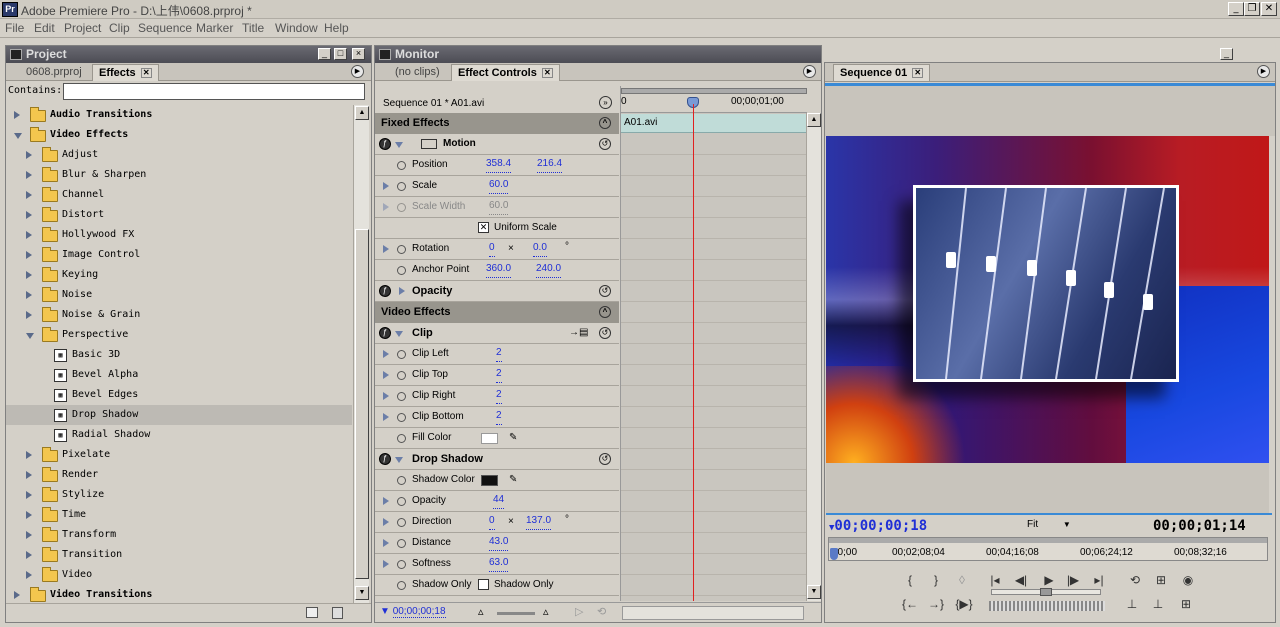 This screenshot has height=627, width=1280. What do you see at coordinates (995, 580) in the screenshot?
I see `go-to-in-icon: |◂` at bounding box center [995, 580].